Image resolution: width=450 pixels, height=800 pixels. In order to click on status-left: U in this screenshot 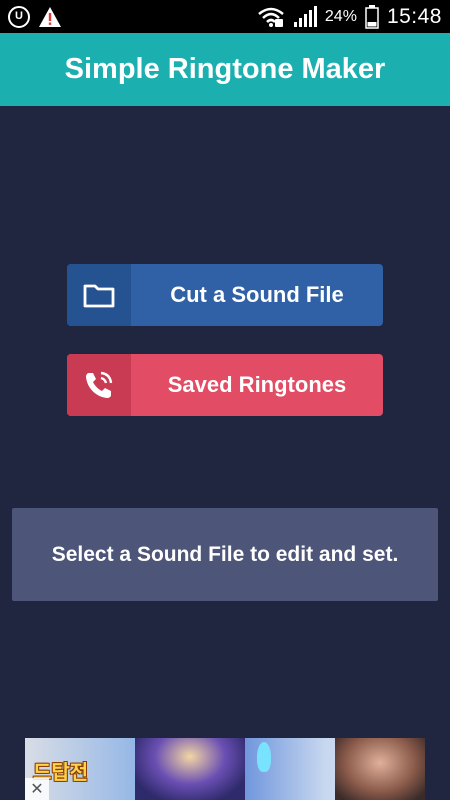, I will do `click(35, 16)`.